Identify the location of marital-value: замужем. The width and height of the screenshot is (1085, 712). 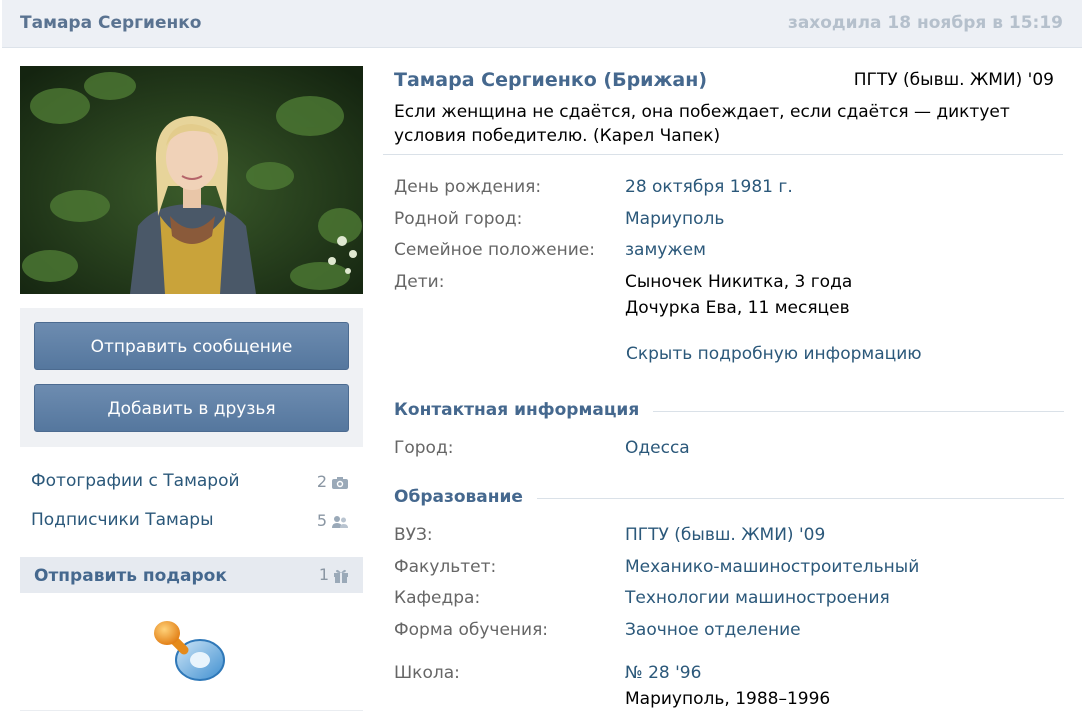
(665, 250).